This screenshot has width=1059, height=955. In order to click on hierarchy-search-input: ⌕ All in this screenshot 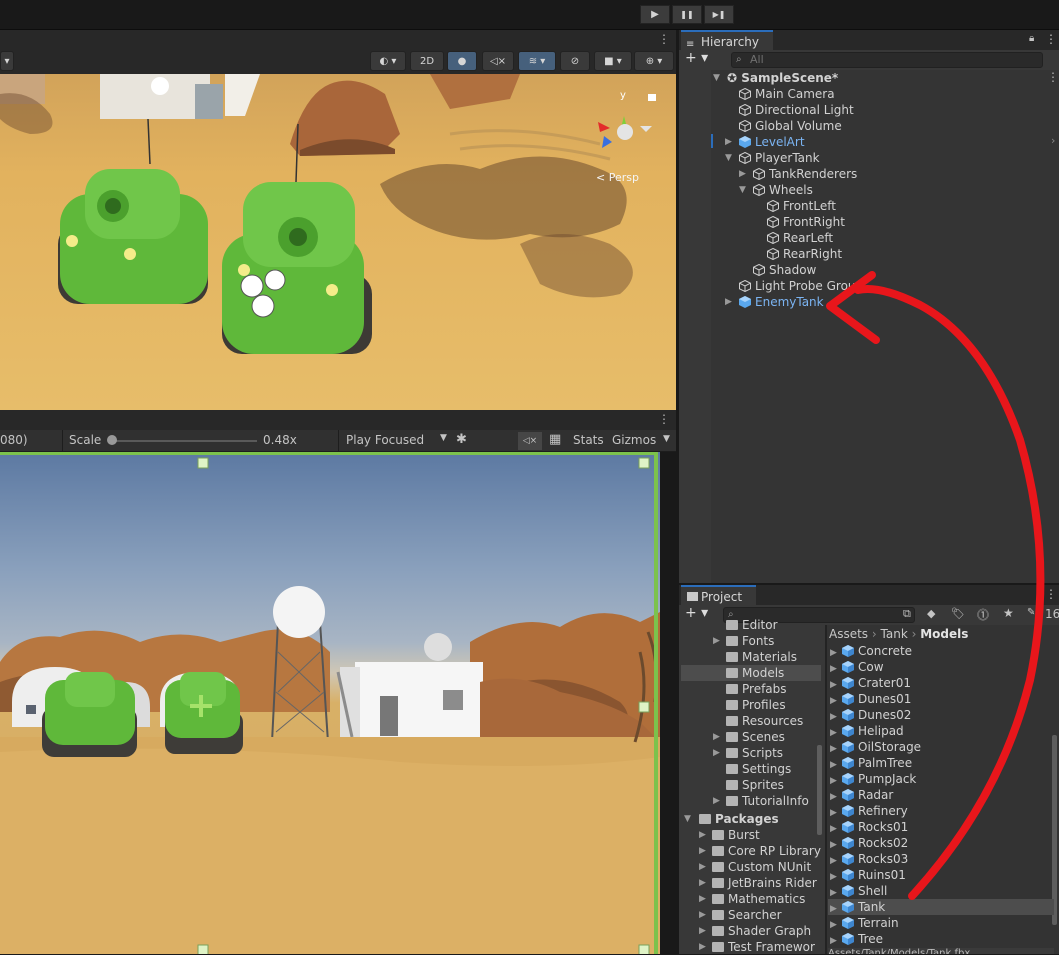, I will do `click(887, 60)`.